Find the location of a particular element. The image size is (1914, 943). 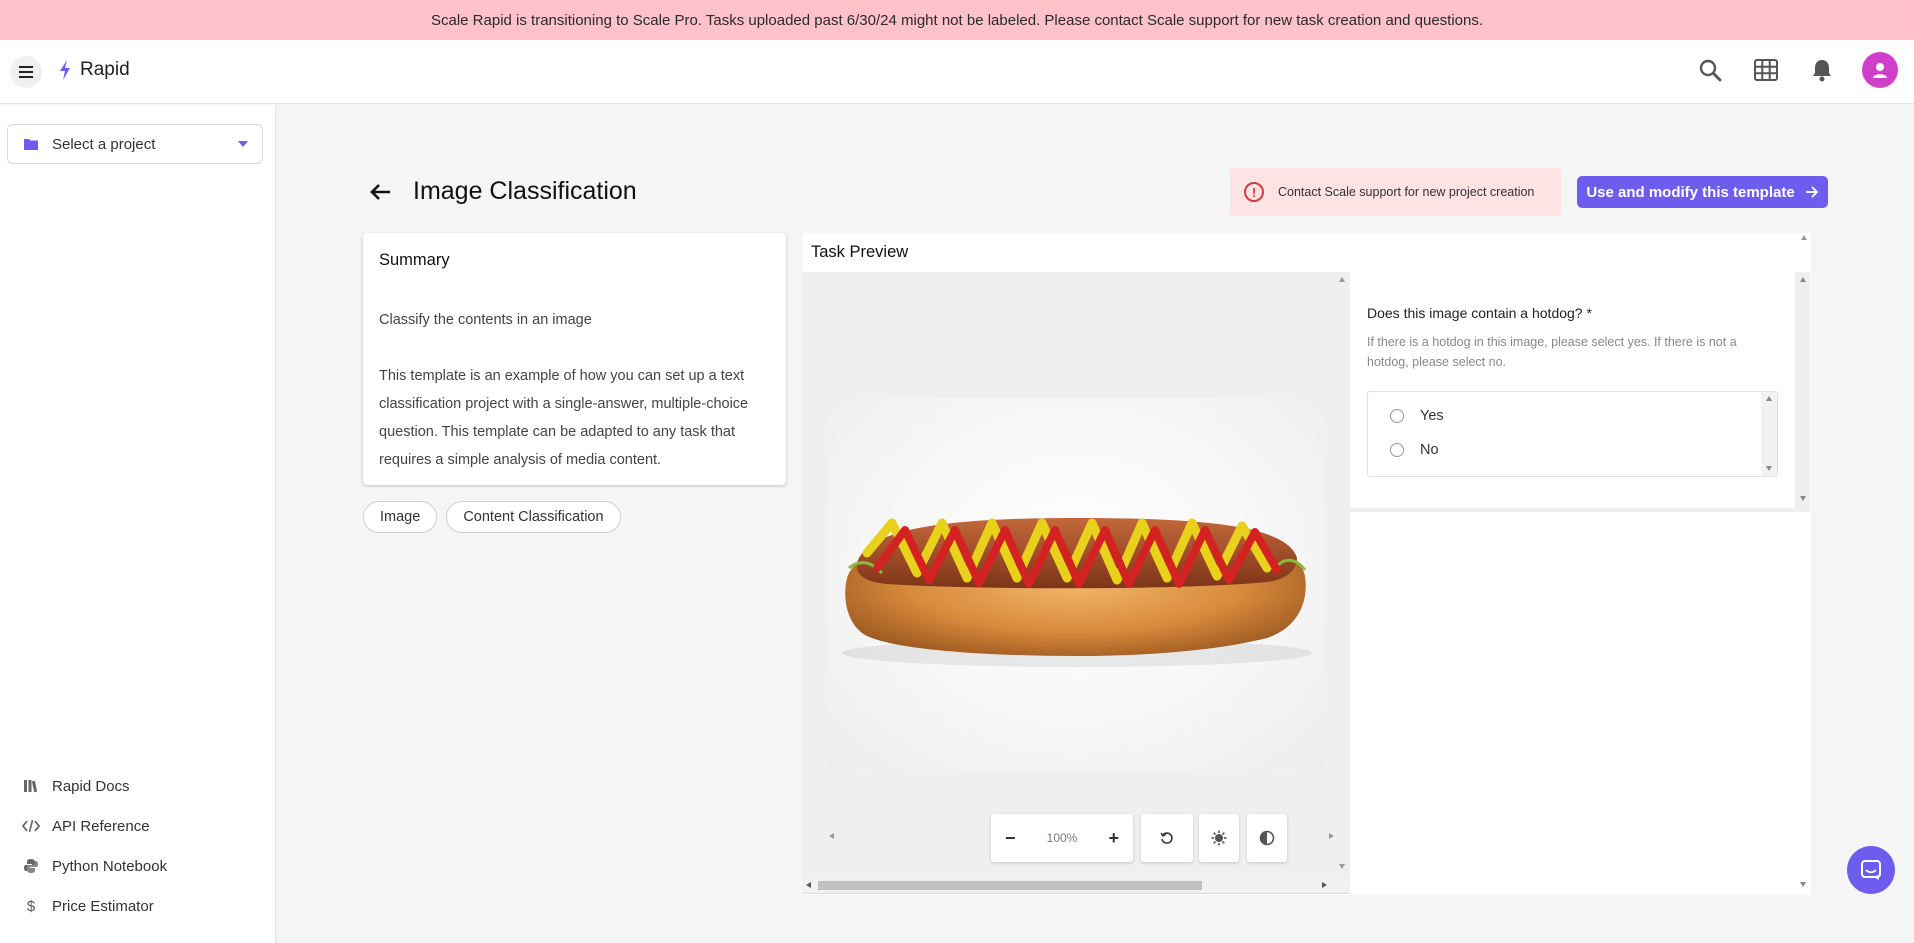

brightness-button is located at coordinates (1219, 838).